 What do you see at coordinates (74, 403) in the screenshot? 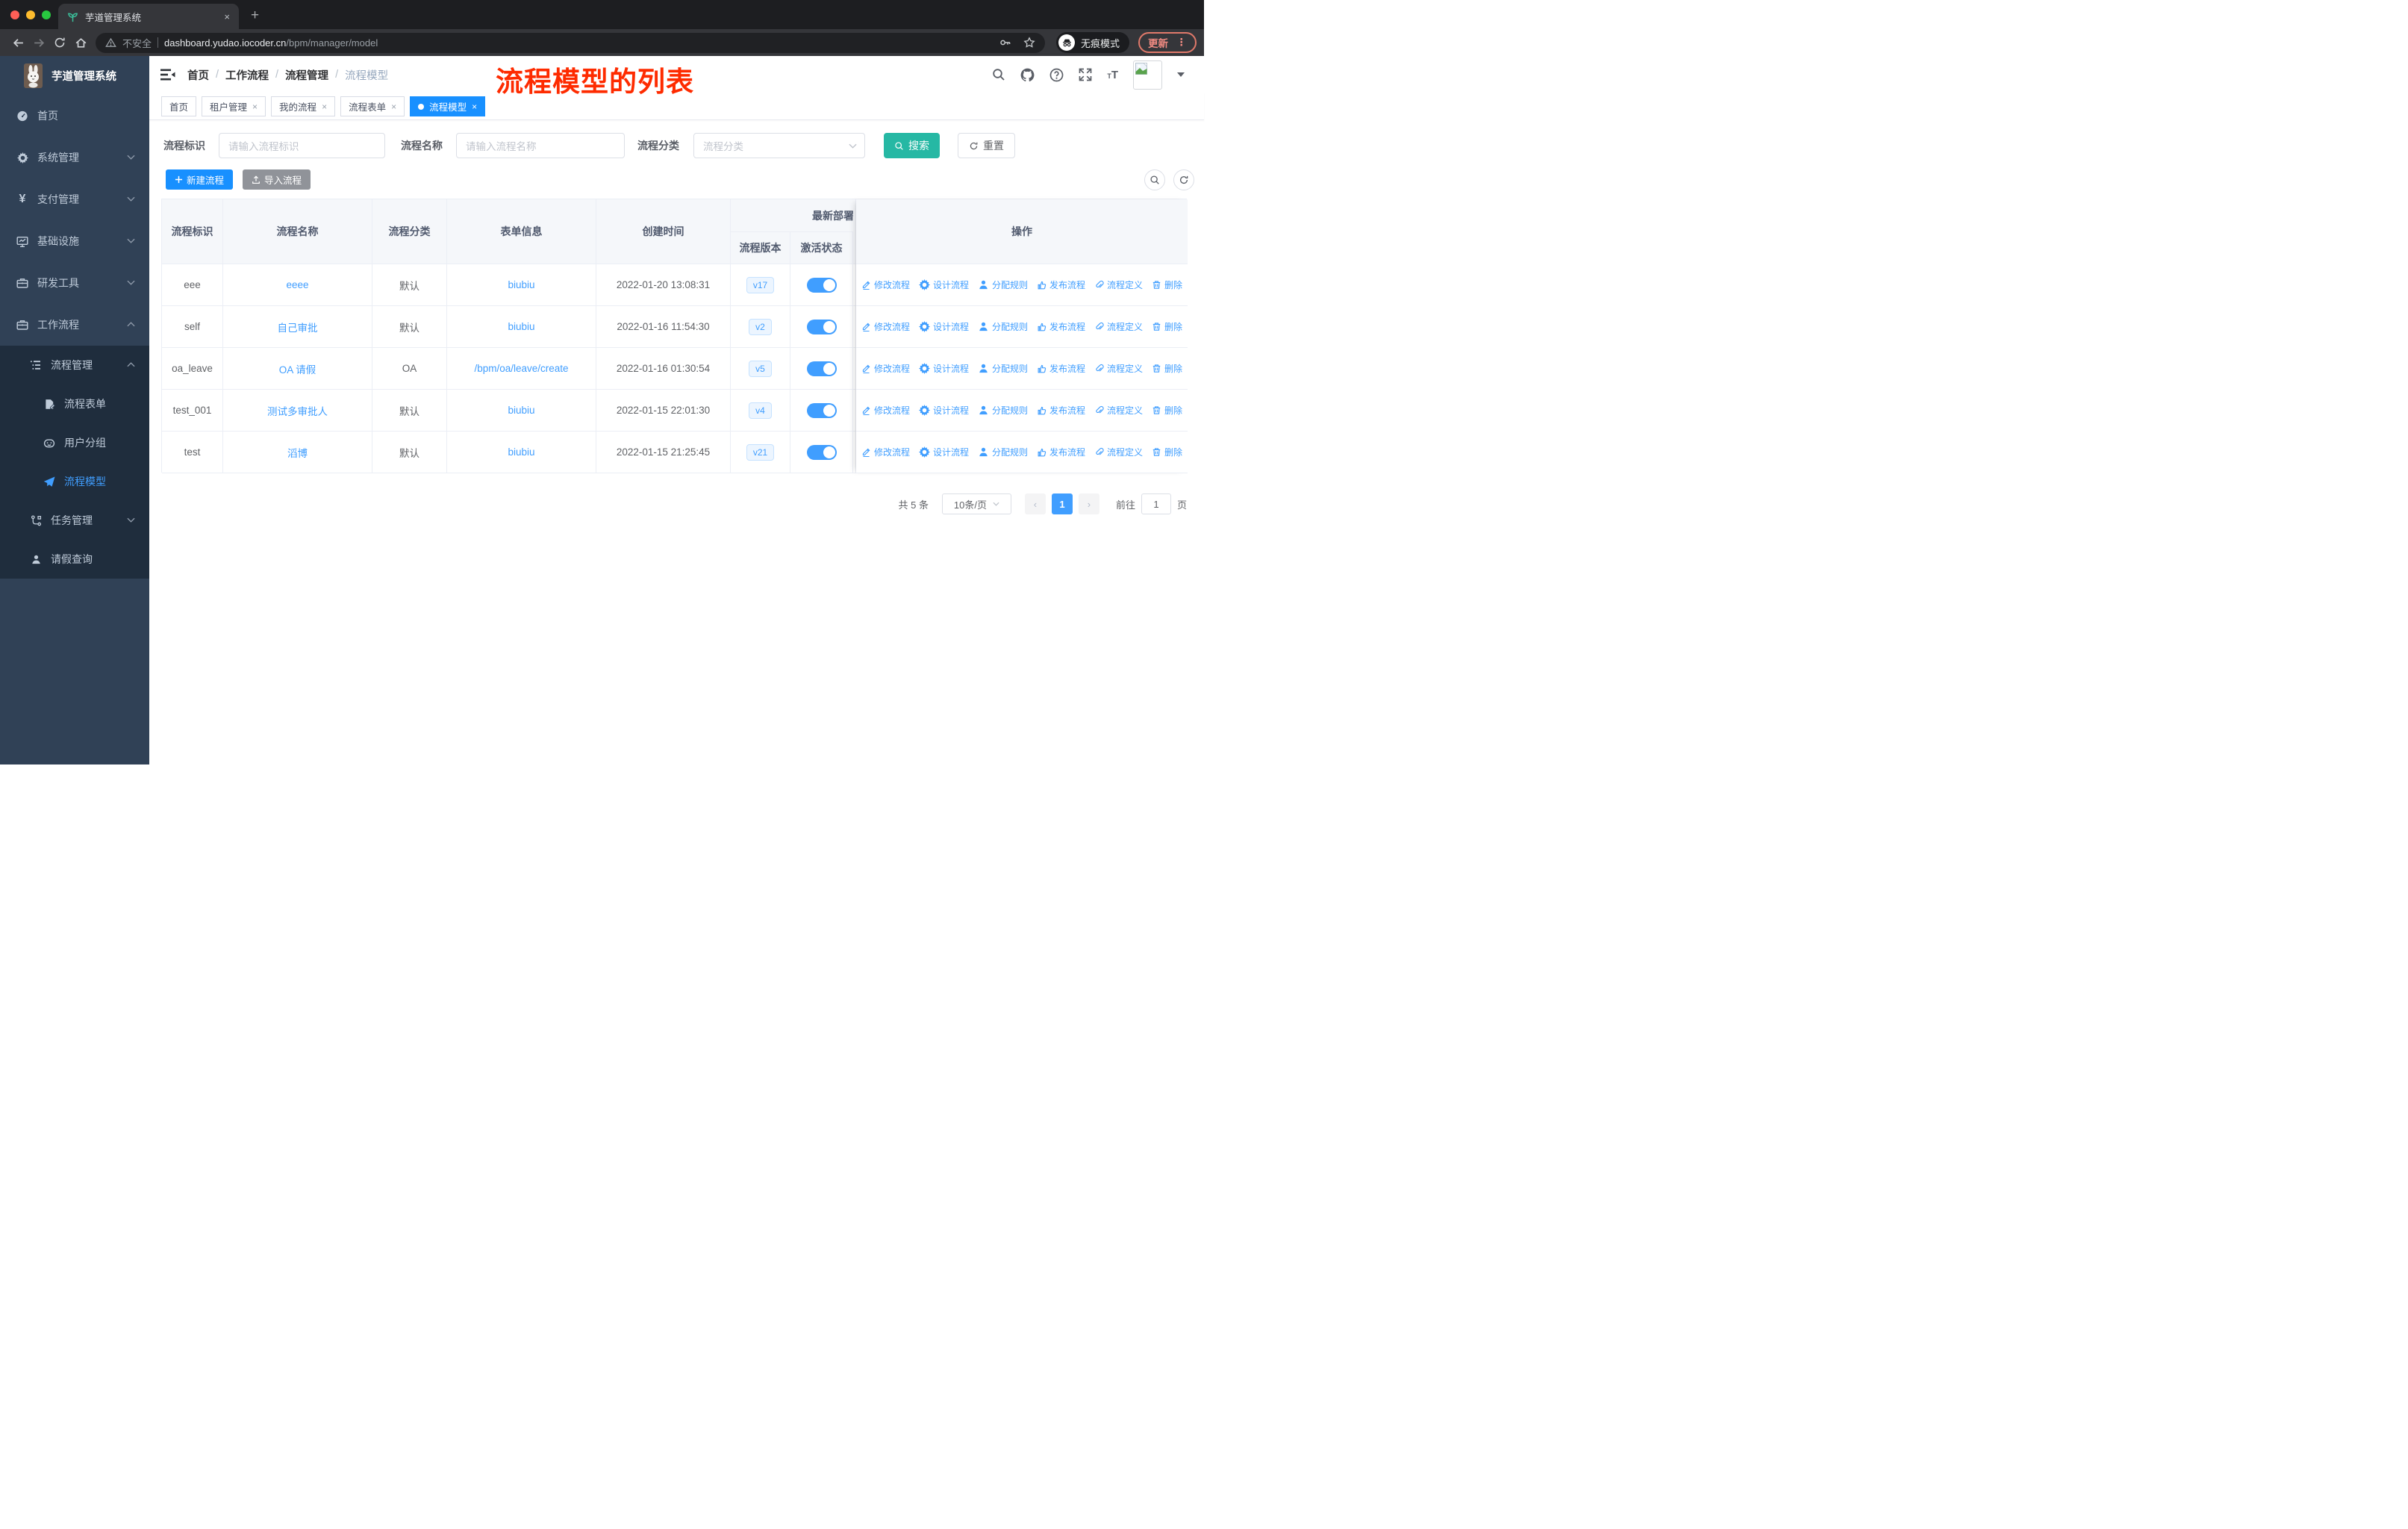
I see `sidebar-item-流程表单: 流程表单` at bounding box center [74, 403].